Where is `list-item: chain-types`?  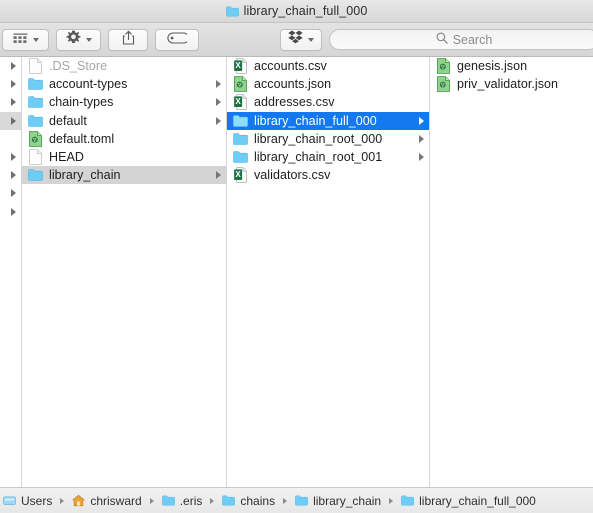
list-item: chain-types is located at coordinates (124, 102).